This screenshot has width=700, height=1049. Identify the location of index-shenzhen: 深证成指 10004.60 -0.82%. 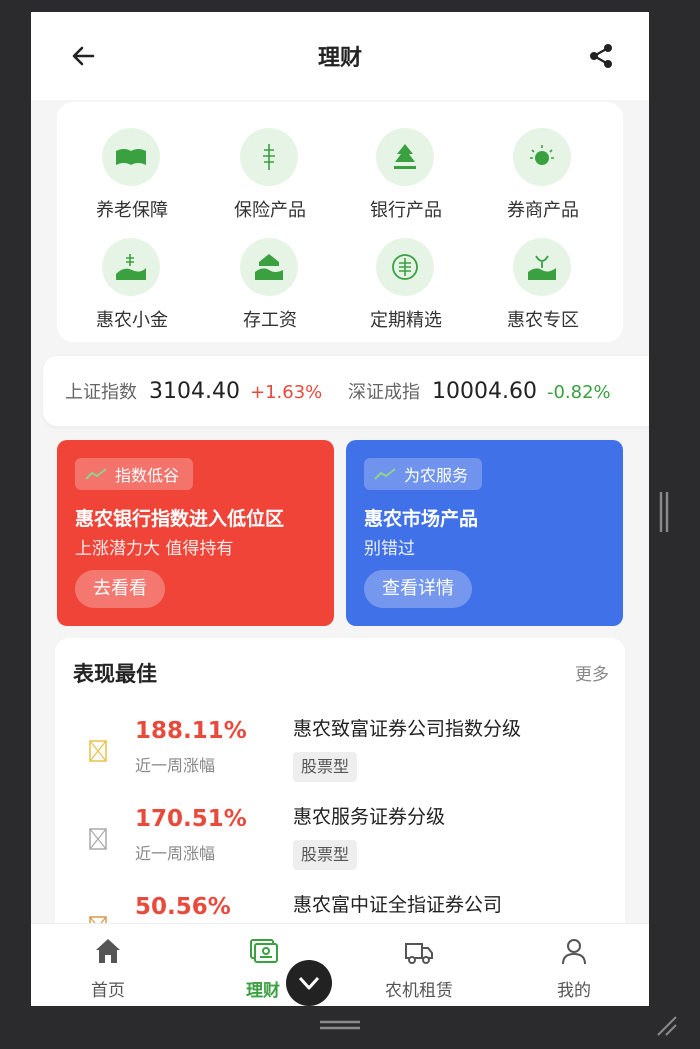
(479, 391).